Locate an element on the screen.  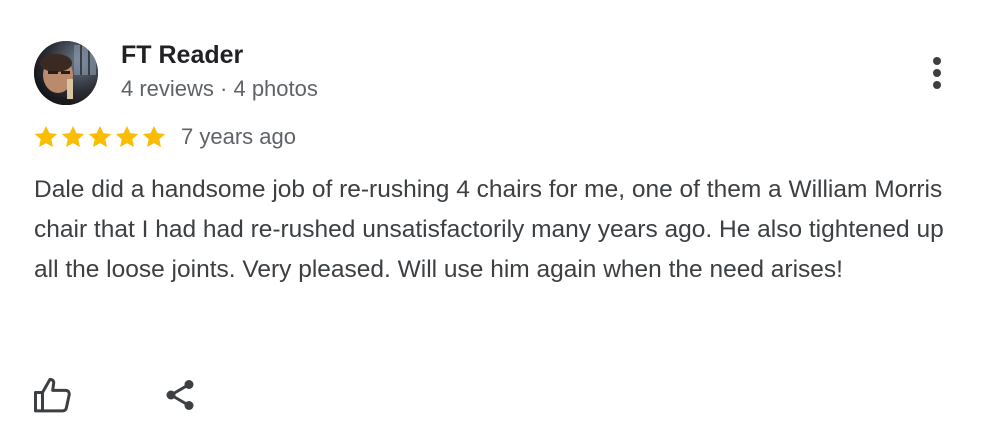
share-button is located at coordinates (180, 395).